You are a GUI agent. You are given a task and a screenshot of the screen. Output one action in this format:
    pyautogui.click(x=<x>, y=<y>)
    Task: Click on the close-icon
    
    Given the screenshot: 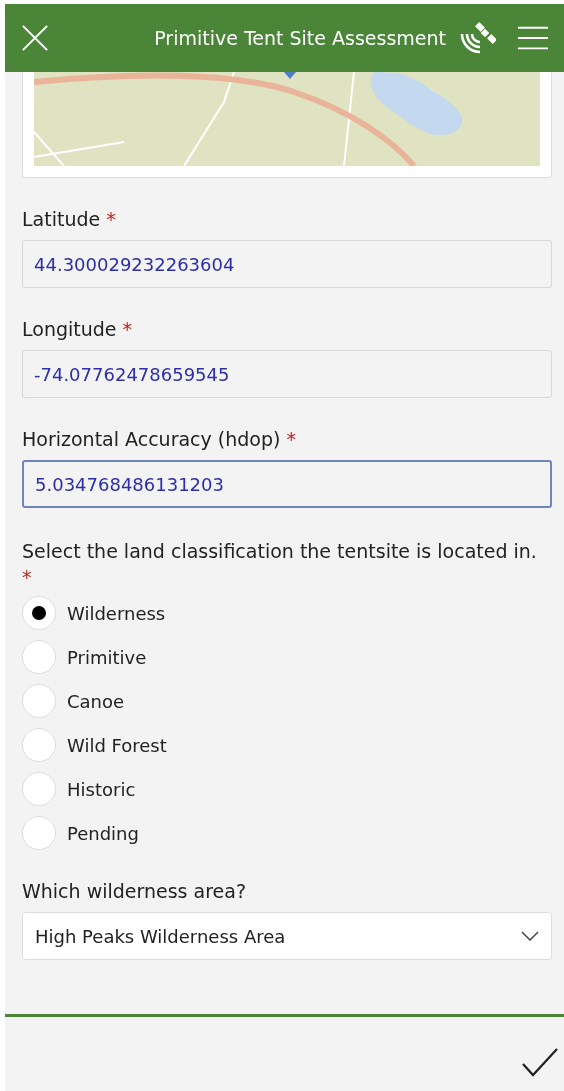 What is the action you would take?
    pyautogui.click(x=35, y=38)
    